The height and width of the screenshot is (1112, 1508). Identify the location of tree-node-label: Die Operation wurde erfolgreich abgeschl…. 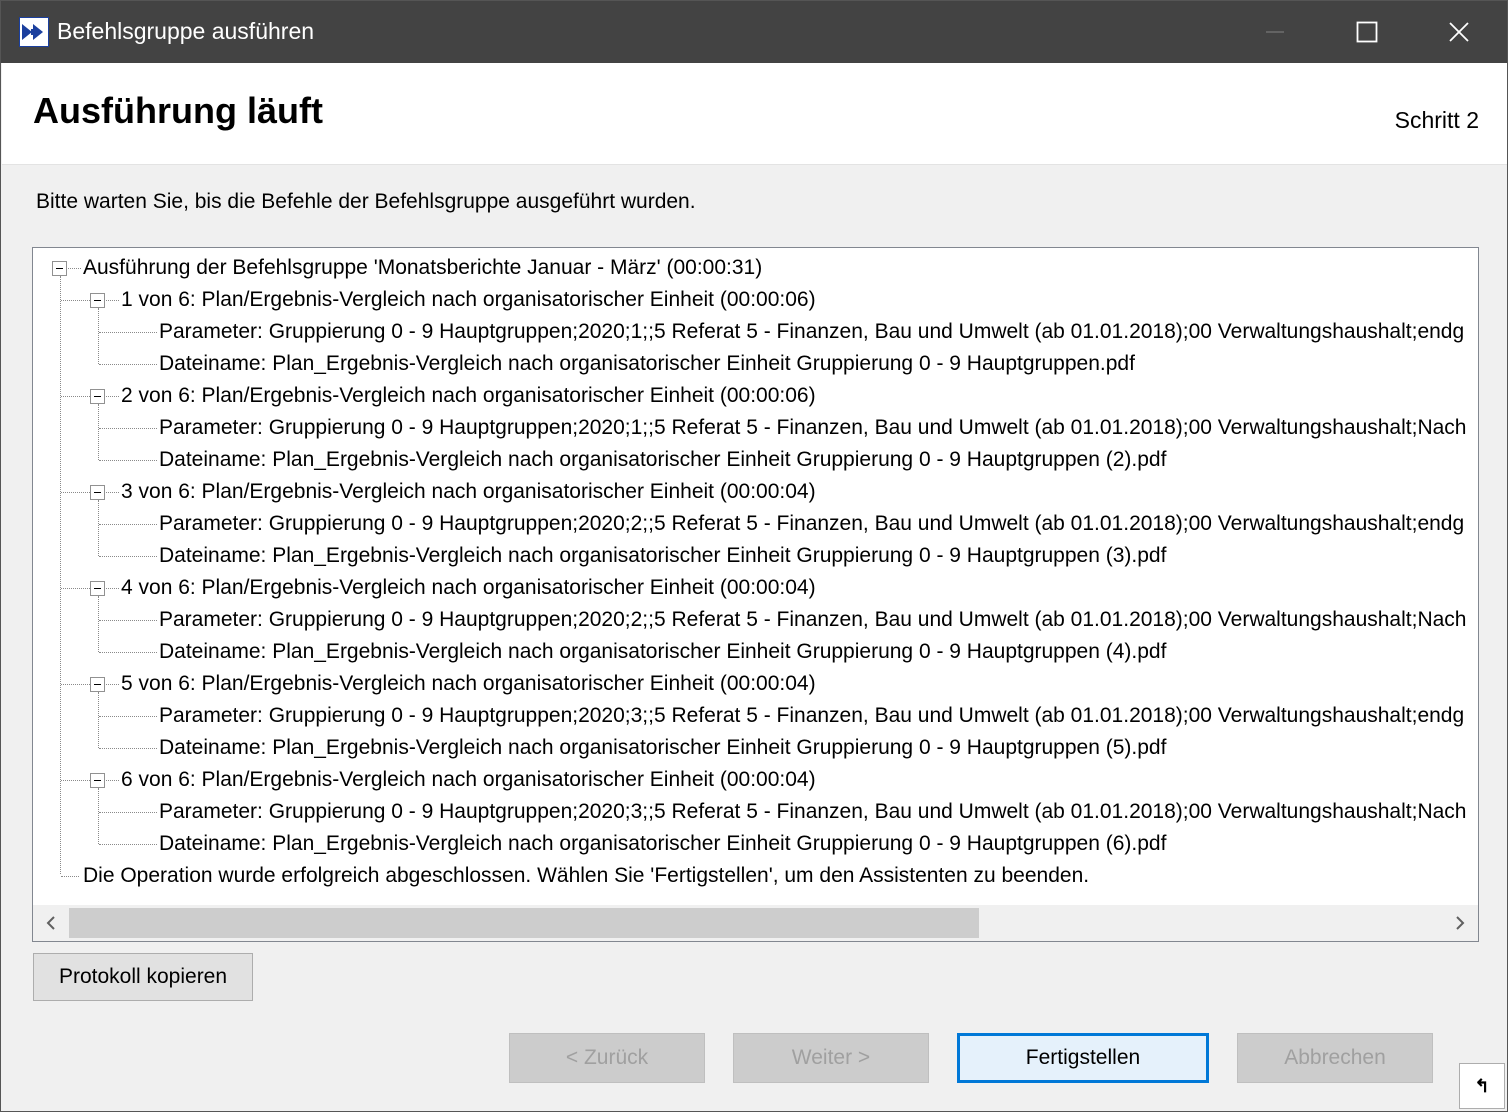
(586, 875).